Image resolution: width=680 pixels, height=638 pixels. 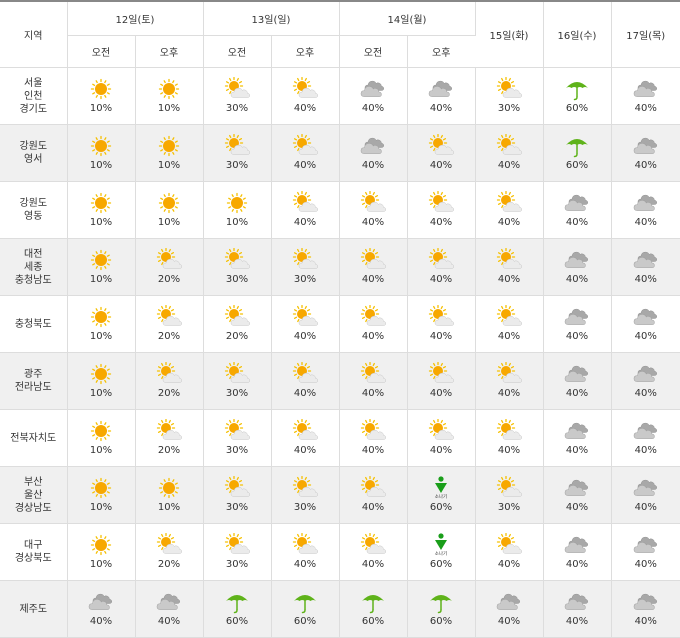 What do you see at coordinates (101, 51) in the screenshot?
I see `am-header: 오전` at bounding box center [101, 51].